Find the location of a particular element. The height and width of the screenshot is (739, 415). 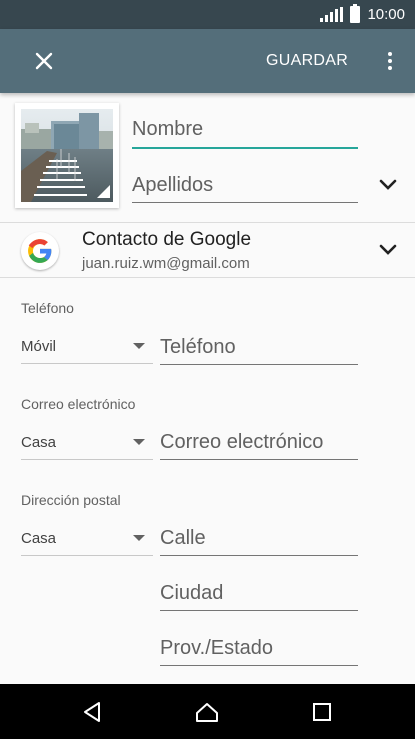

home-button is located at coordinates (207, 712).